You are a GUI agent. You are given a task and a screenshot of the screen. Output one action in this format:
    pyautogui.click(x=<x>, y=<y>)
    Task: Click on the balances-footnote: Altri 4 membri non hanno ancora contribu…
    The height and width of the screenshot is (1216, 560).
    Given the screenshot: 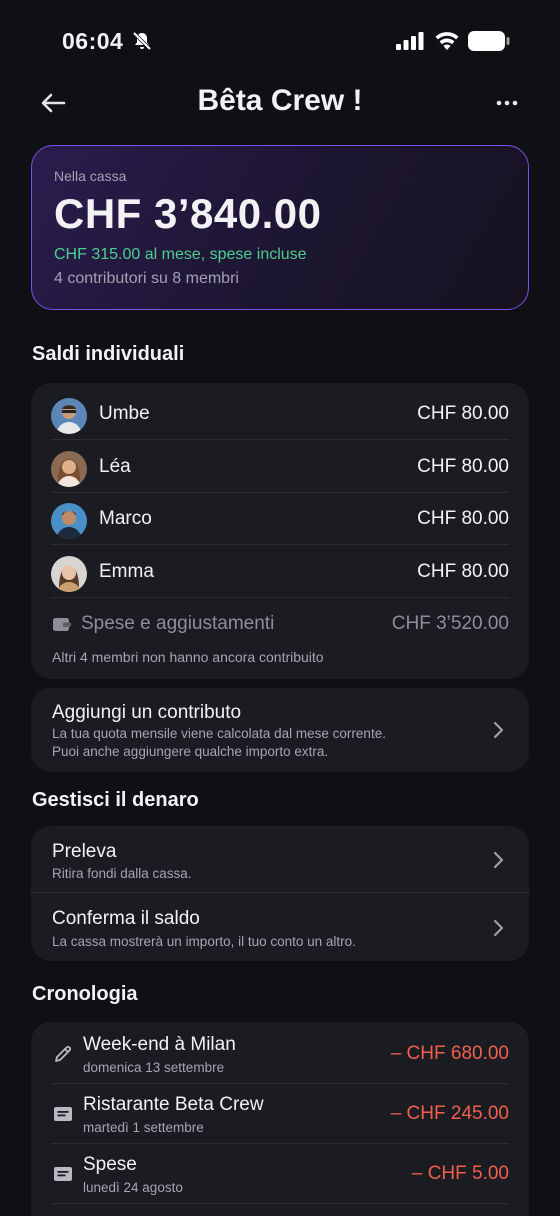 What is the action you would take?
    pyautogui.click(x=188, y=657)
    